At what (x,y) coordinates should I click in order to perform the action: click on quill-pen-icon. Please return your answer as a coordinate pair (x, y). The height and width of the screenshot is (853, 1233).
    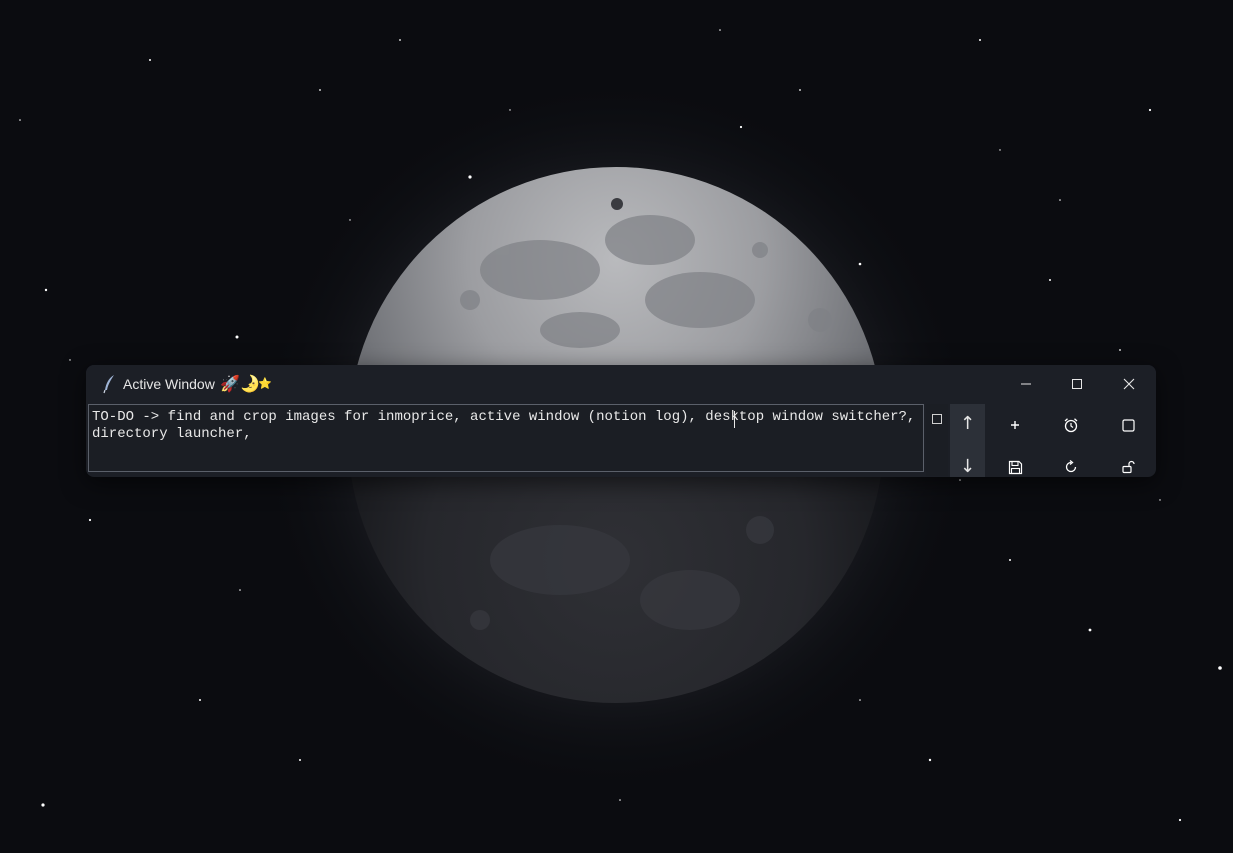
    Looking at the image, I should click on (108, 384).